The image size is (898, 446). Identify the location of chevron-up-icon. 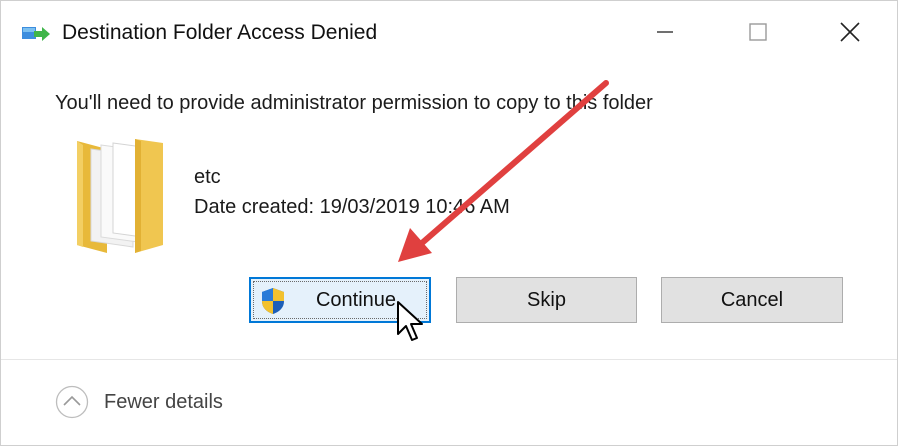
(72, 402).